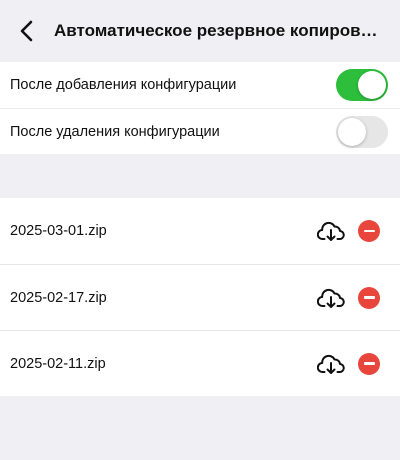 The height and width of the screenshot is (460, 400). What do you see at coordinates (200, 363) in the screenshot?
I see `list-item: 2025-02-11.zip` at bounding box center [200, 363].